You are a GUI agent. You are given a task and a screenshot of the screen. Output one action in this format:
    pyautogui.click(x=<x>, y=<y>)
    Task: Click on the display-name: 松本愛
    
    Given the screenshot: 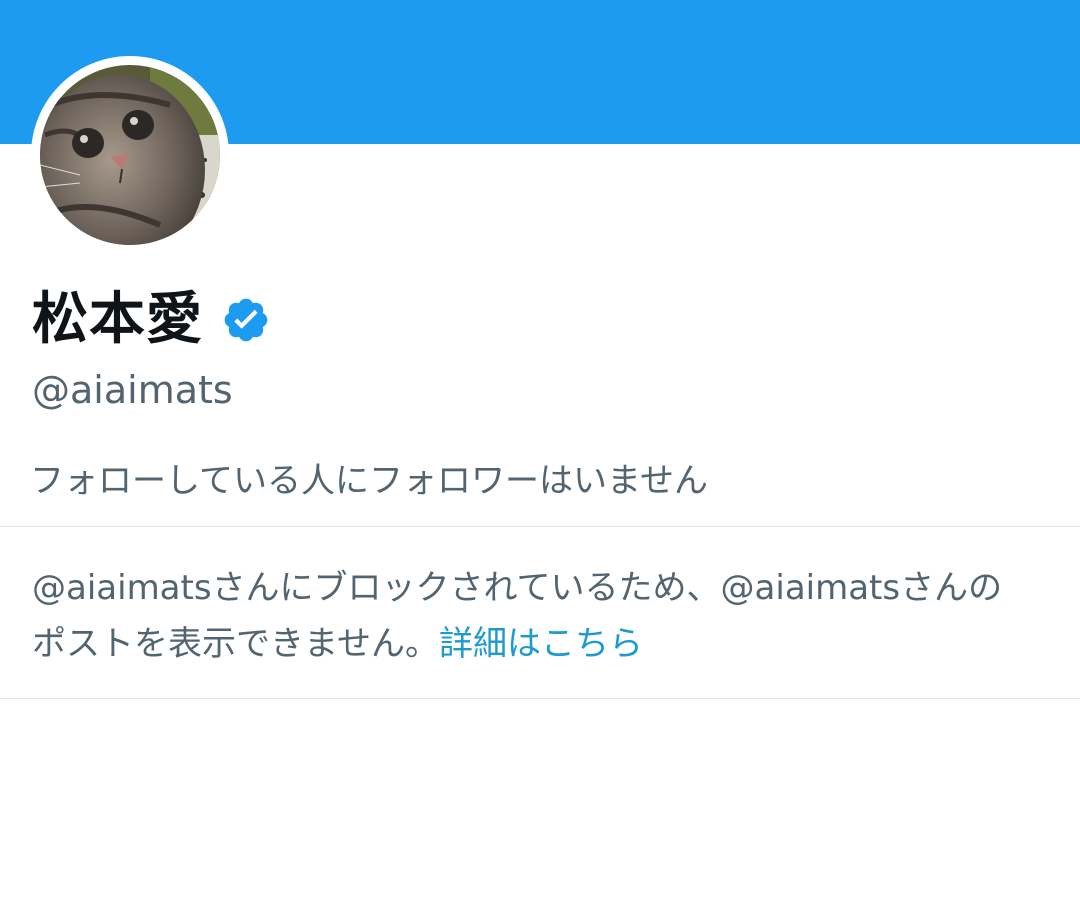 What is the action you would take?
    pyautogui.click(x=117, y=319)
    